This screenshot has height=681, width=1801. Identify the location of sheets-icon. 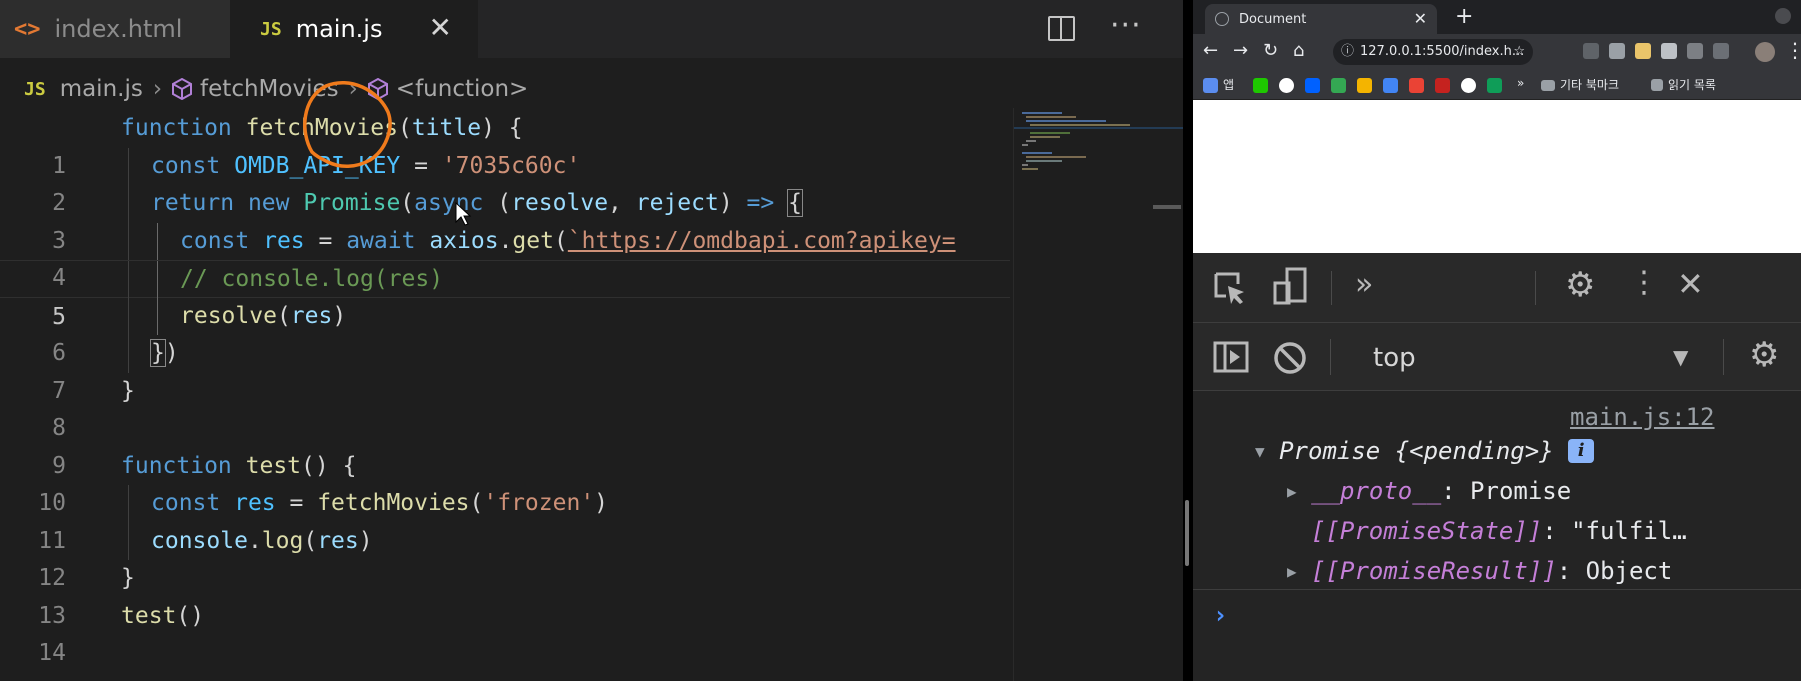
(1494, 85).